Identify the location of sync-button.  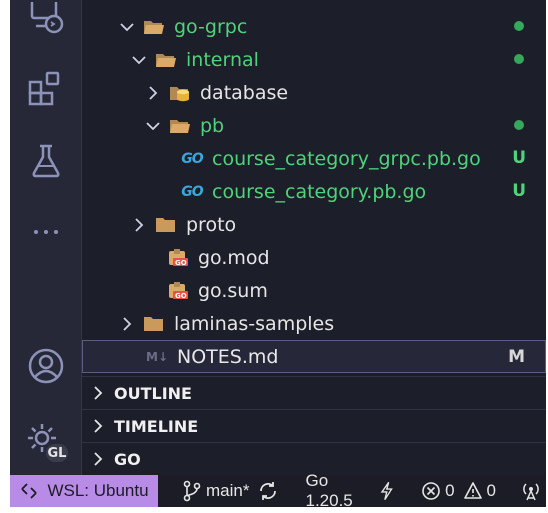
(270, 491).